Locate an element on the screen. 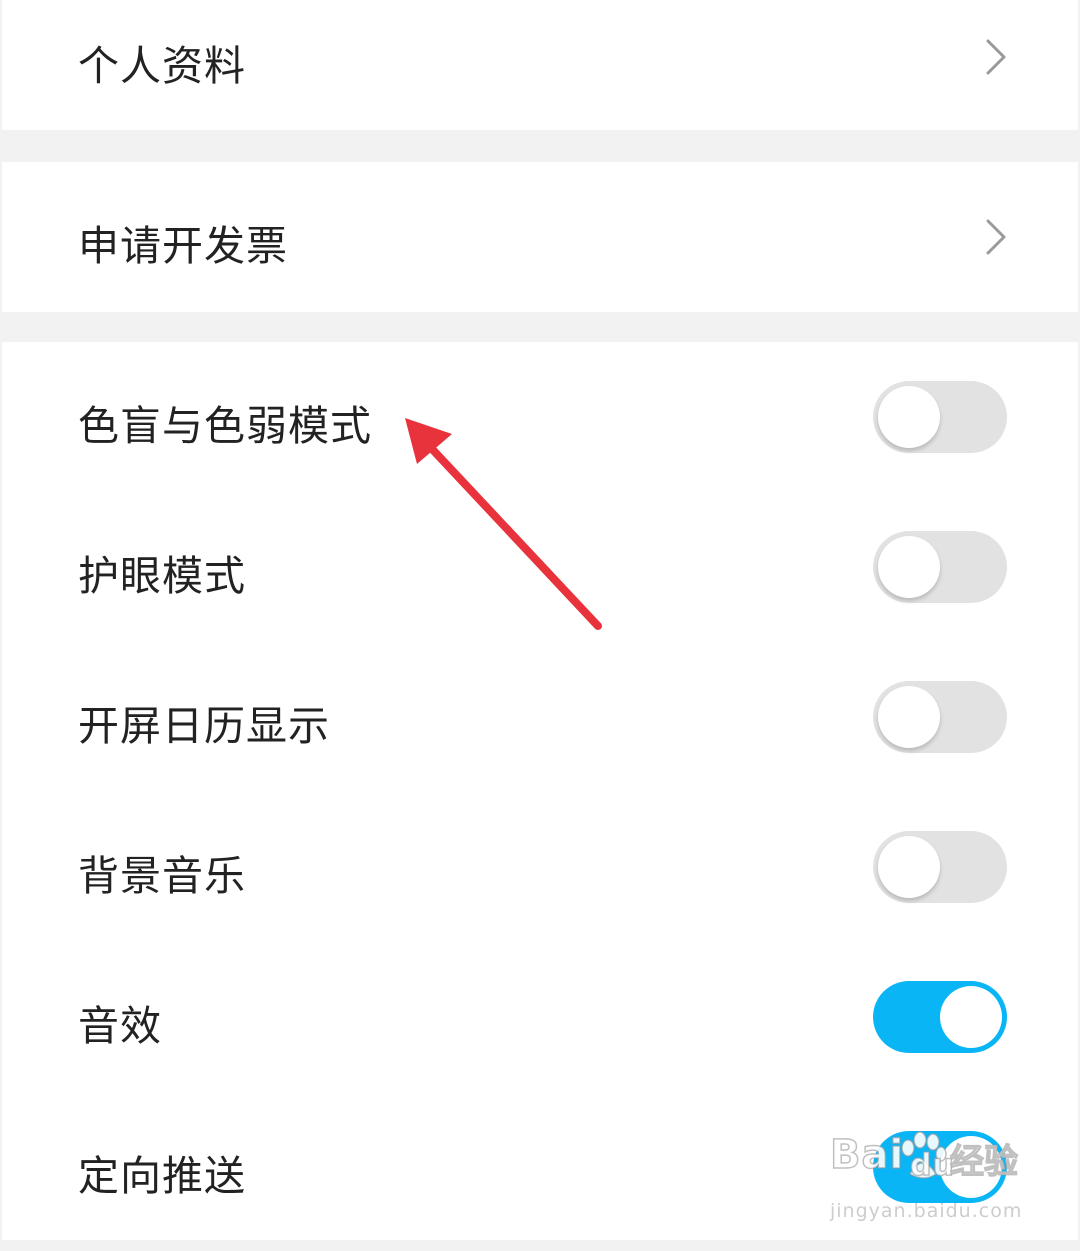 The height and width of the screenshot is (1251, 1080). setting-label: 开屏日历显示 is located at coordinates (204, 726).